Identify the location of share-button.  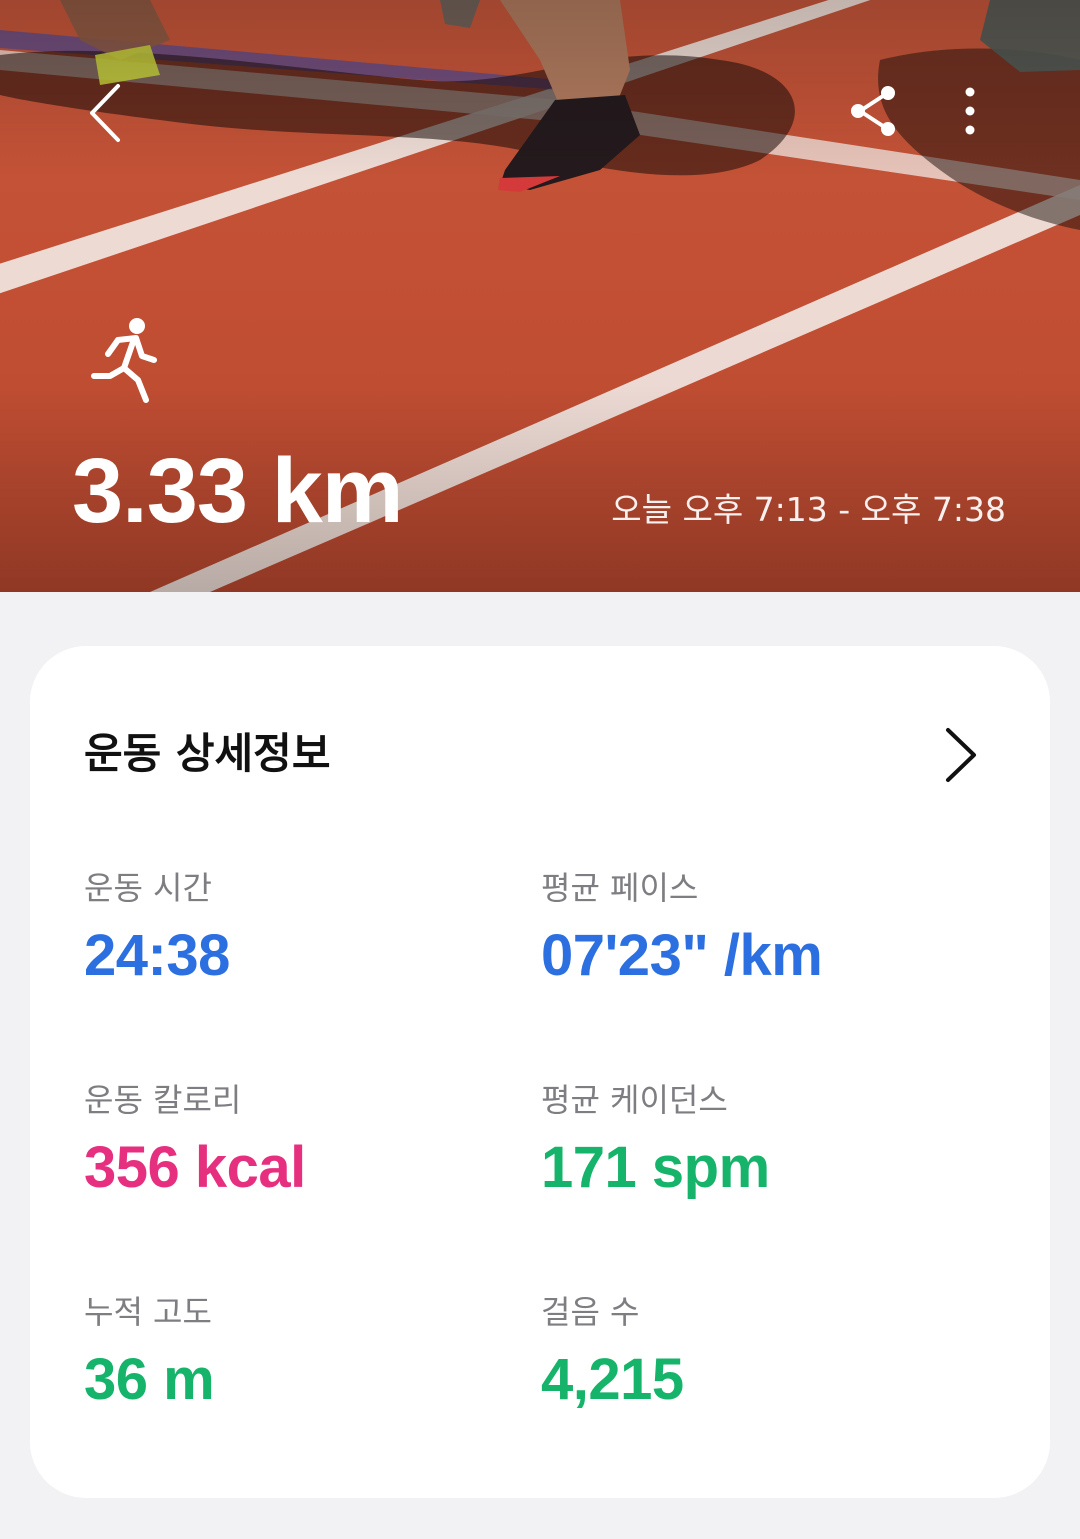
(873, 111).